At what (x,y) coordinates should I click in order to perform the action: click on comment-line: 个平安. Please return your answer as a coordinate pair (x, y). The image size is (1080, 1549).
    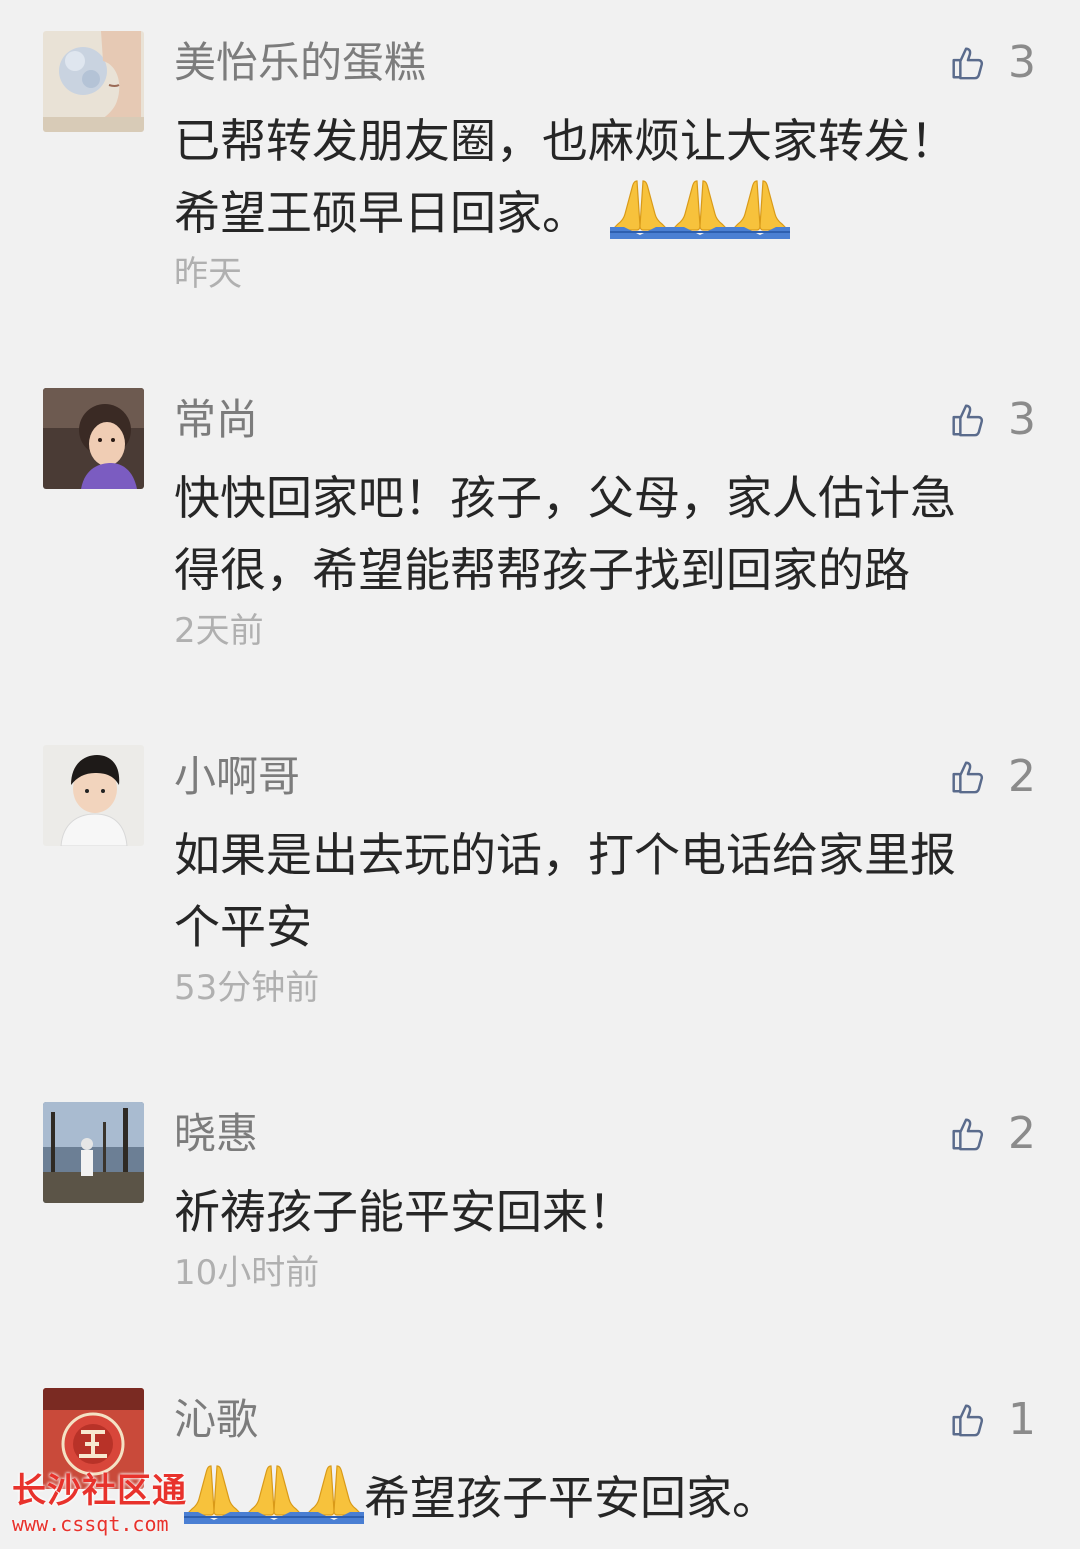
    Looking at the image, I should click on (243, 927).